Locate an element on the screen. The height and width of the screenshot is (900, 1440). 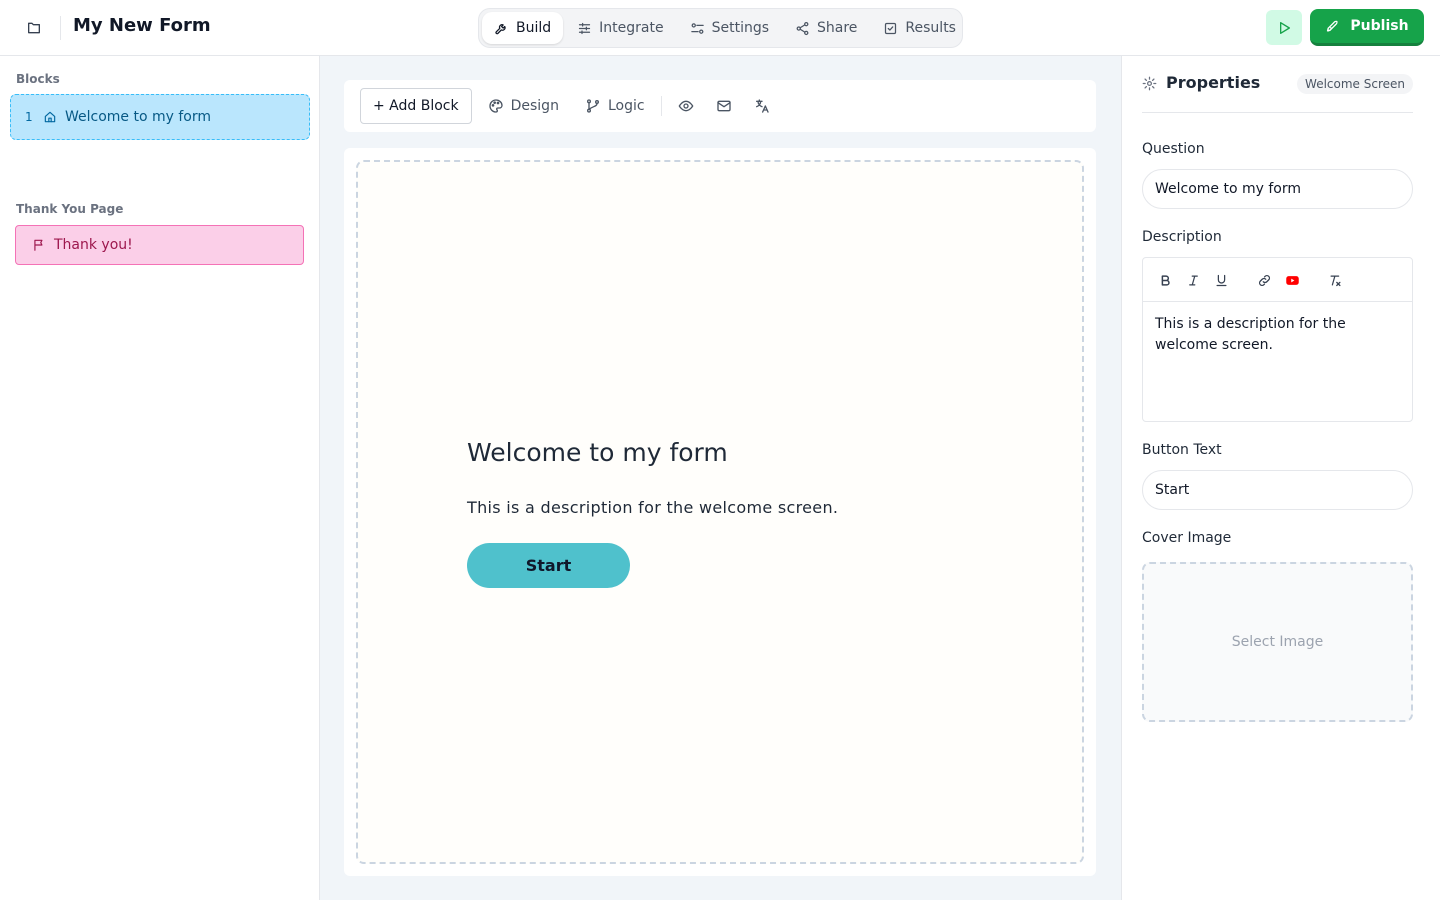
button-text-label: Button Text is located at coordinates (1182, 450).